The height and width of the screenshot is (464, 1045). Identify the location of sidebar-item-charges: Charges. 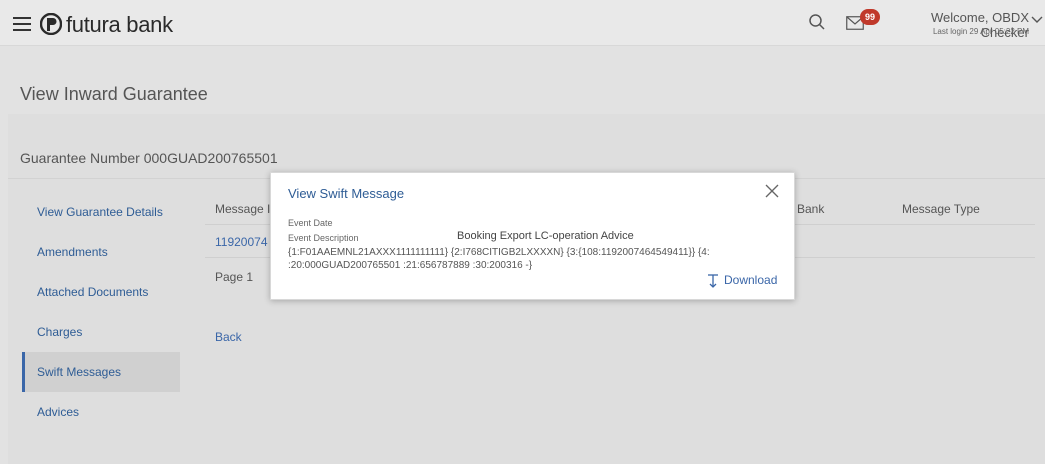
(101, 332).